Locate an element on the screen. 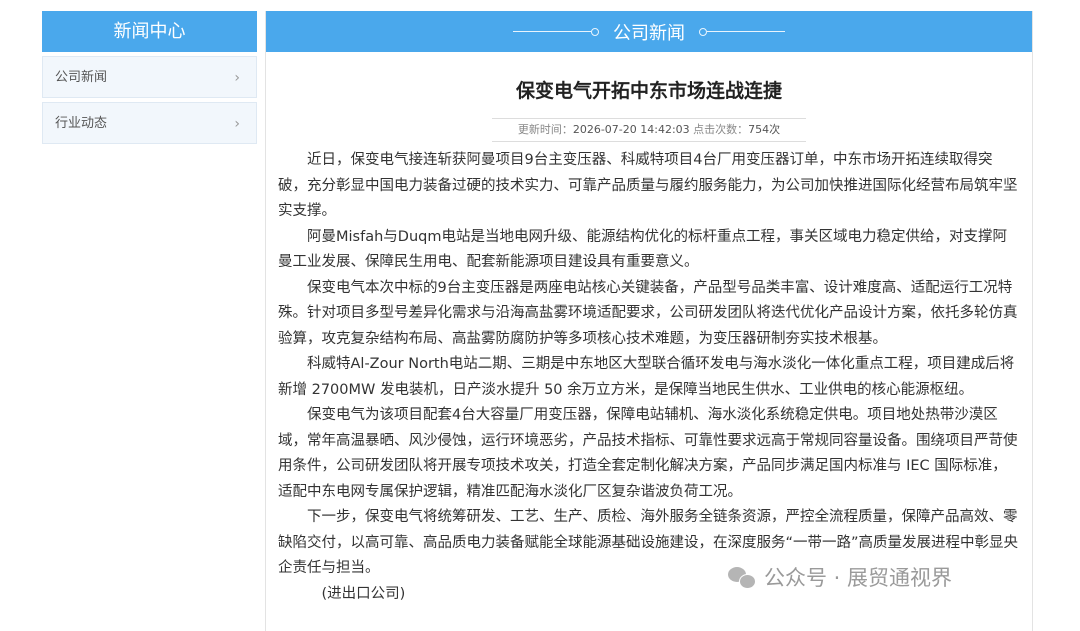 The image size is (1080, 631). sidebar: 新闻中心 公司新闻 › 行业动态 › is located at coordinates (149, 77).